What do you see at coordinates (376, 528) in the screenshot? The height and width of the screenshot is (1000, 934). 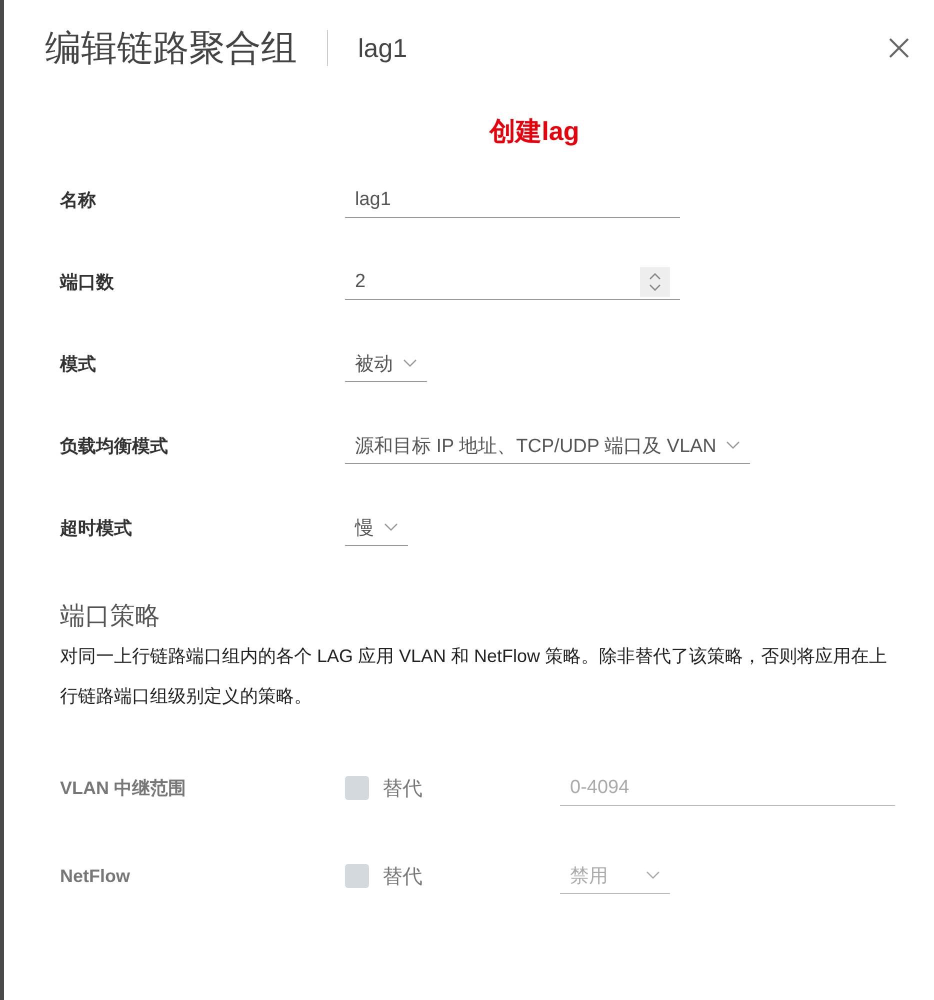 I see `dropdown: 慢` at bounding box center [376, 528].